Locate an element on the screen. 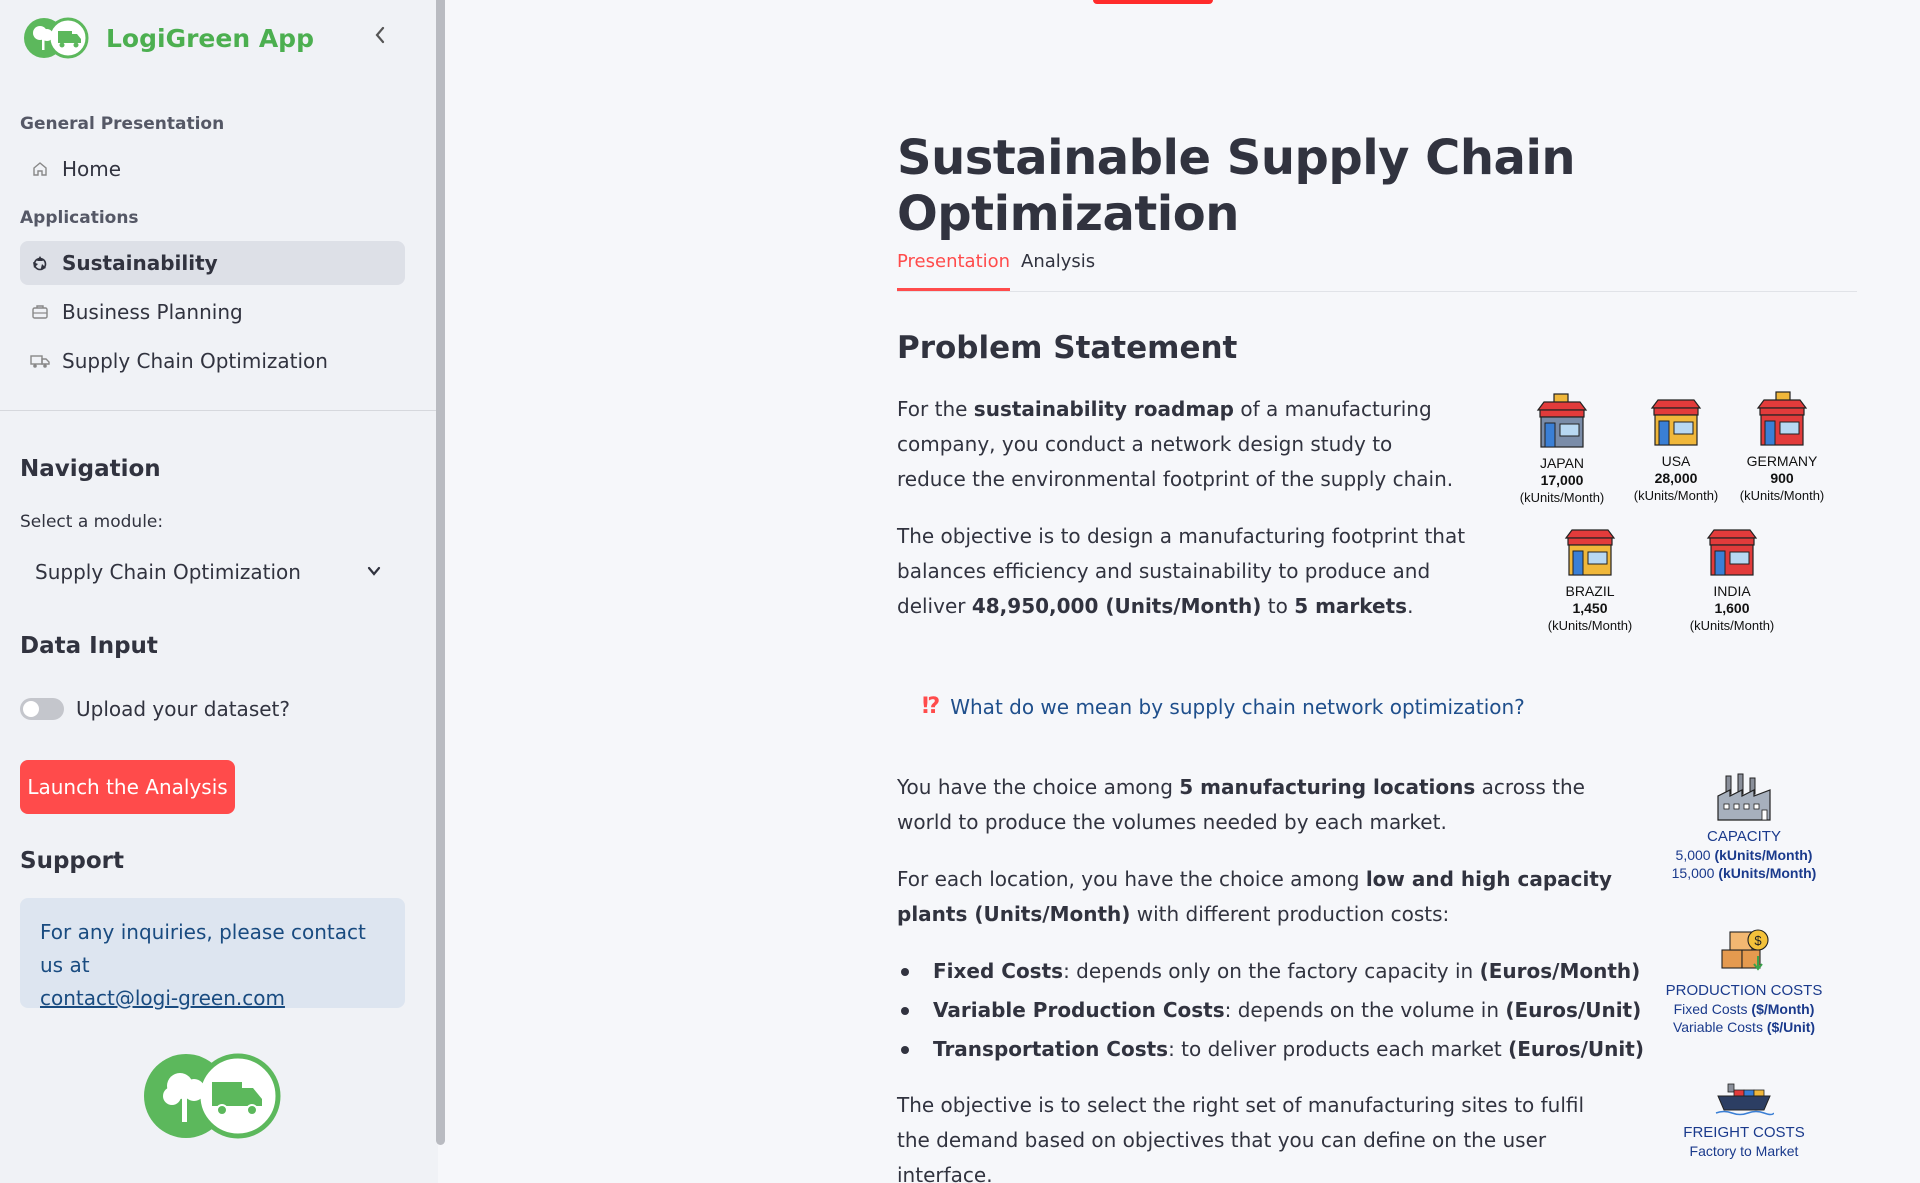 The width and height of the screenshot is (1920, 1183). chevron-left-icon is located at coordinates (380, 35).